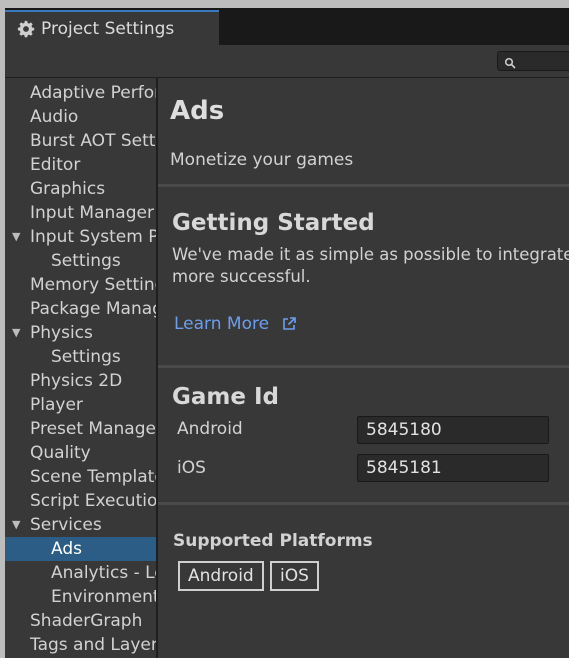  I want to click on sidebar-item-preset-manager: Preset Manager, so click(80, 429).